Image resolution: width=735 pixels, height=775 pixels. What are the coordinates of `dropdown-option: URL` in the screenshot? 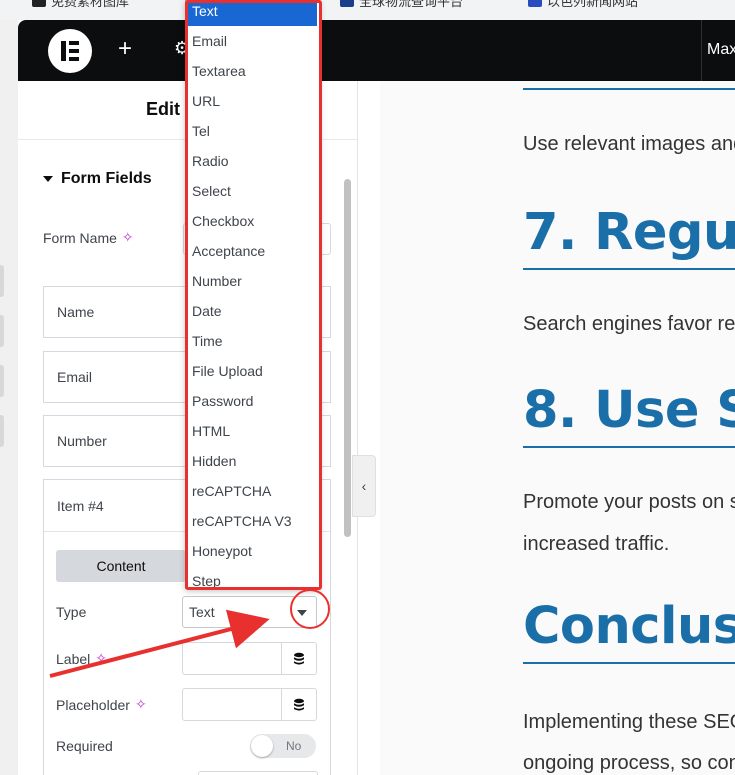 It's located at (251, 101).